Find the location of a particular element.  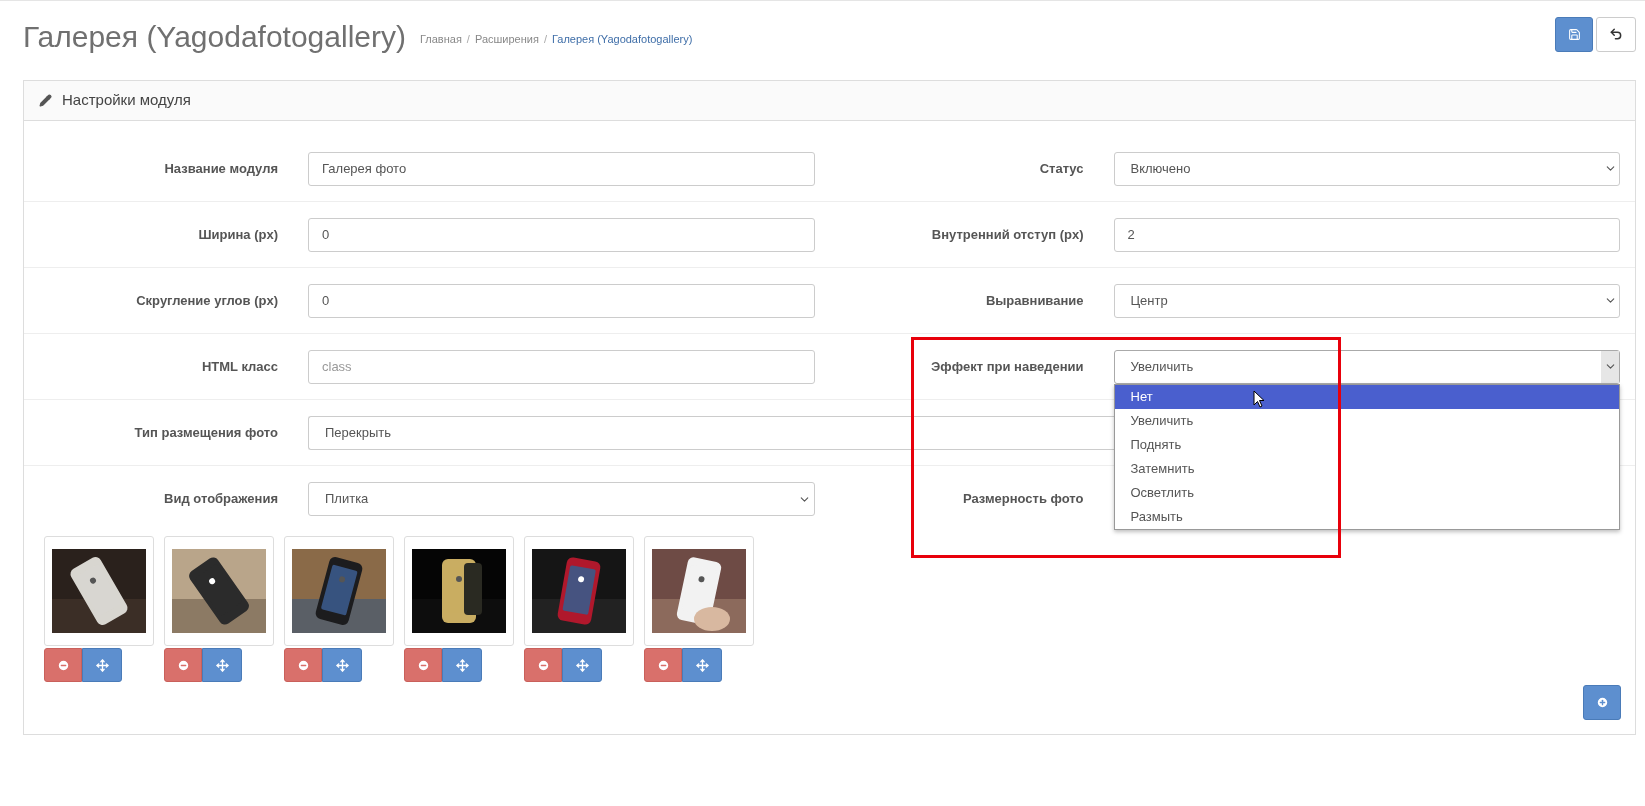

cursor-icon is located at coordinates (1258, 398).